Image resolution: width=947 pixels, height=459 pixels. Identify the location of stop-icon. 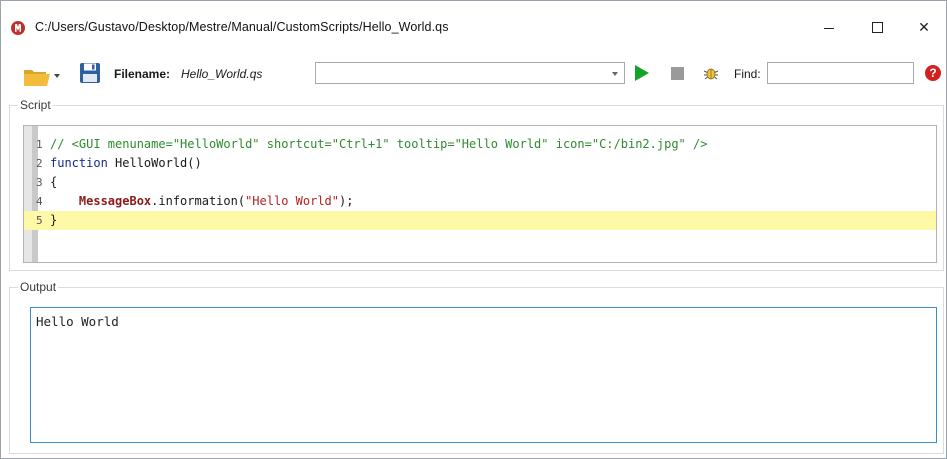
(677, 73).